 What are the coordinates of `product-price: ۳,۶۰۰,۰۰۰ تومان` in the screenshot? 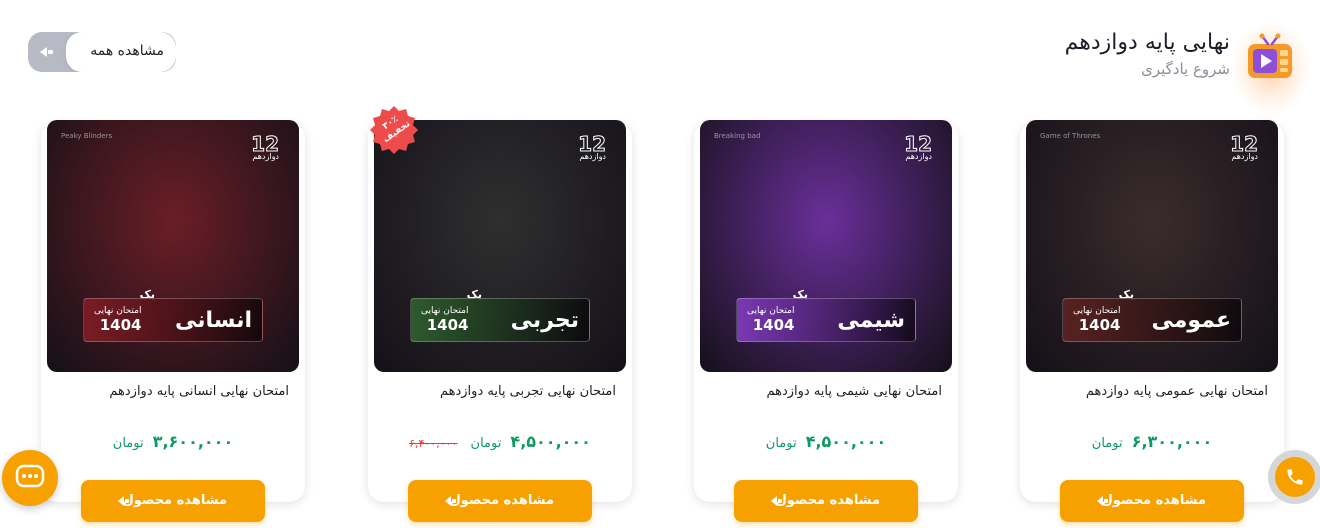 It's located at (173, 441).